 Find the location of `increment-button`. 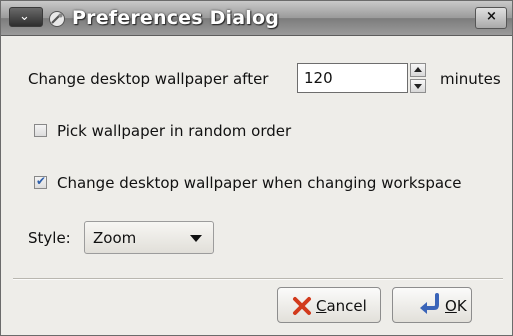

increment-button is located at coordinates (418, 70).